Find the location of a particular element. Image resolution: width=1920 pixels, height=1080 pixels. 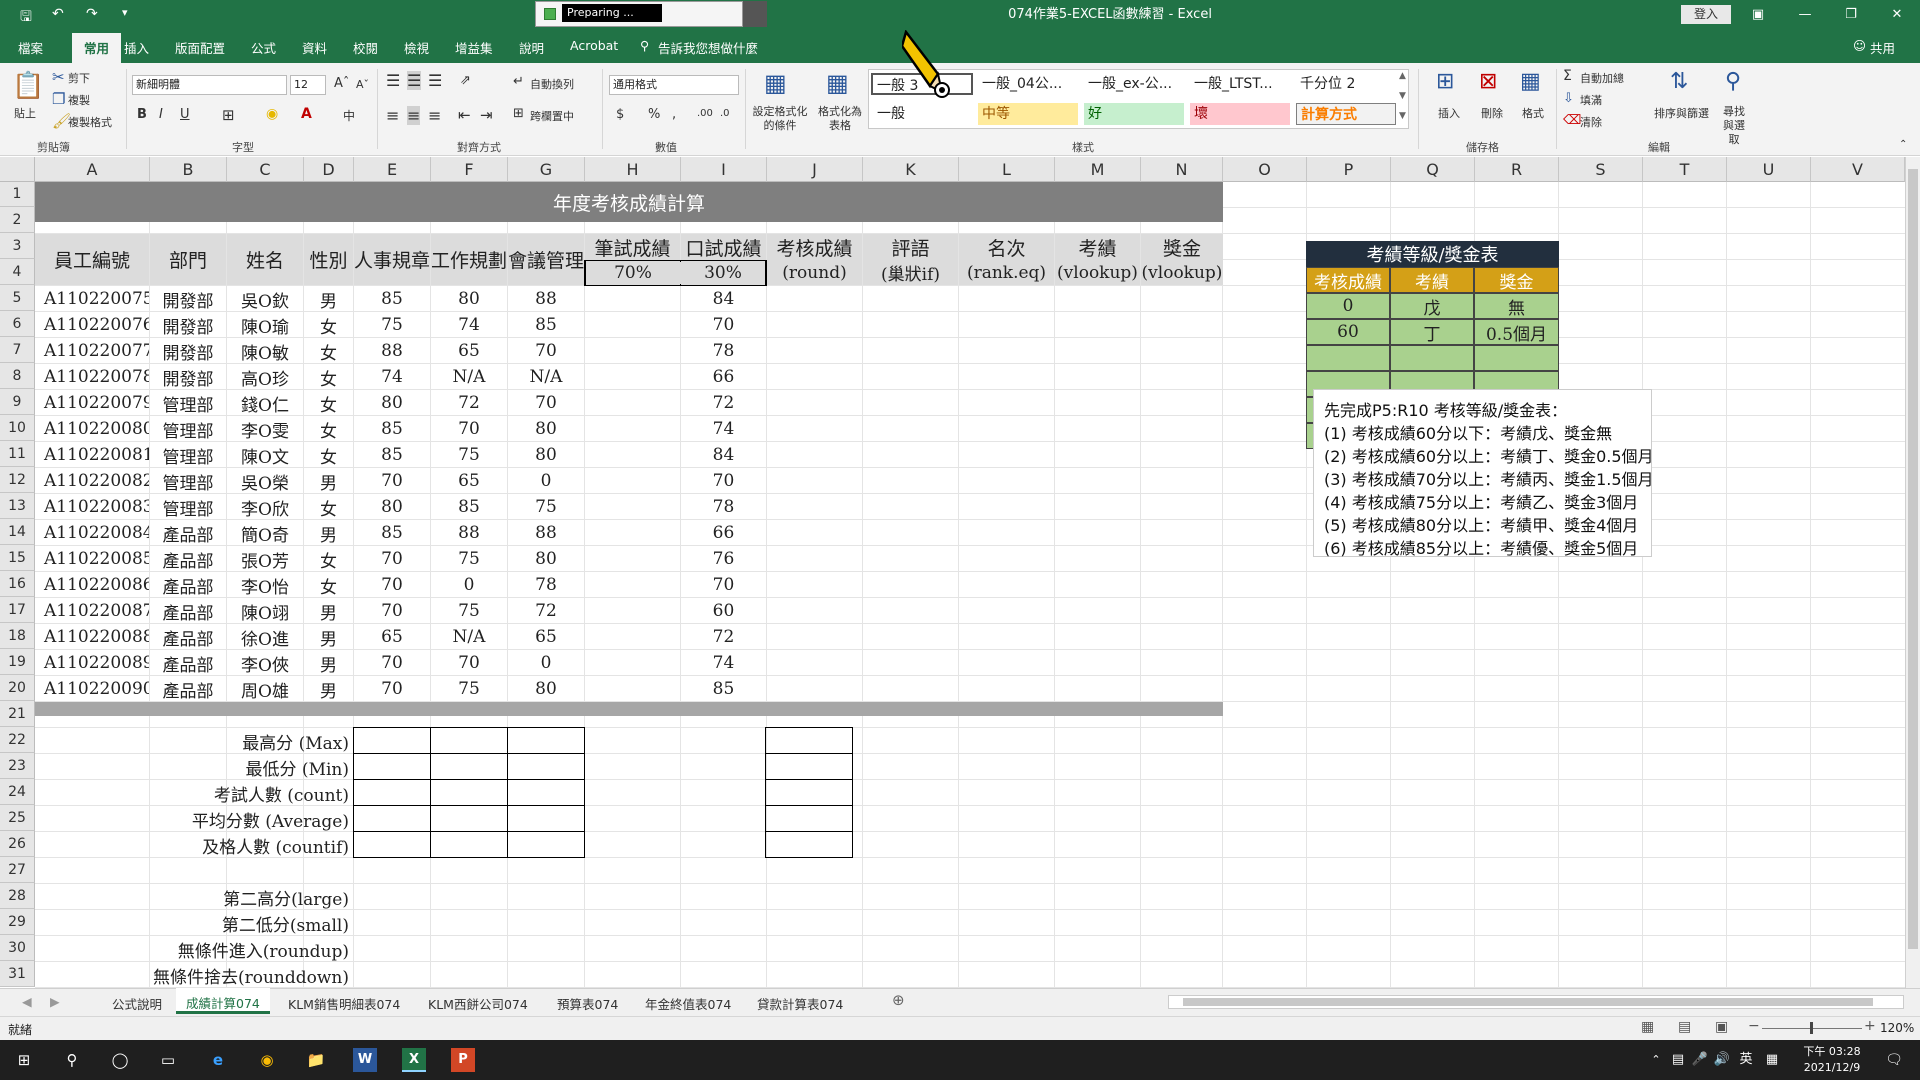

cell-employee-id: A110220082 is located at coordinates (92, 481).